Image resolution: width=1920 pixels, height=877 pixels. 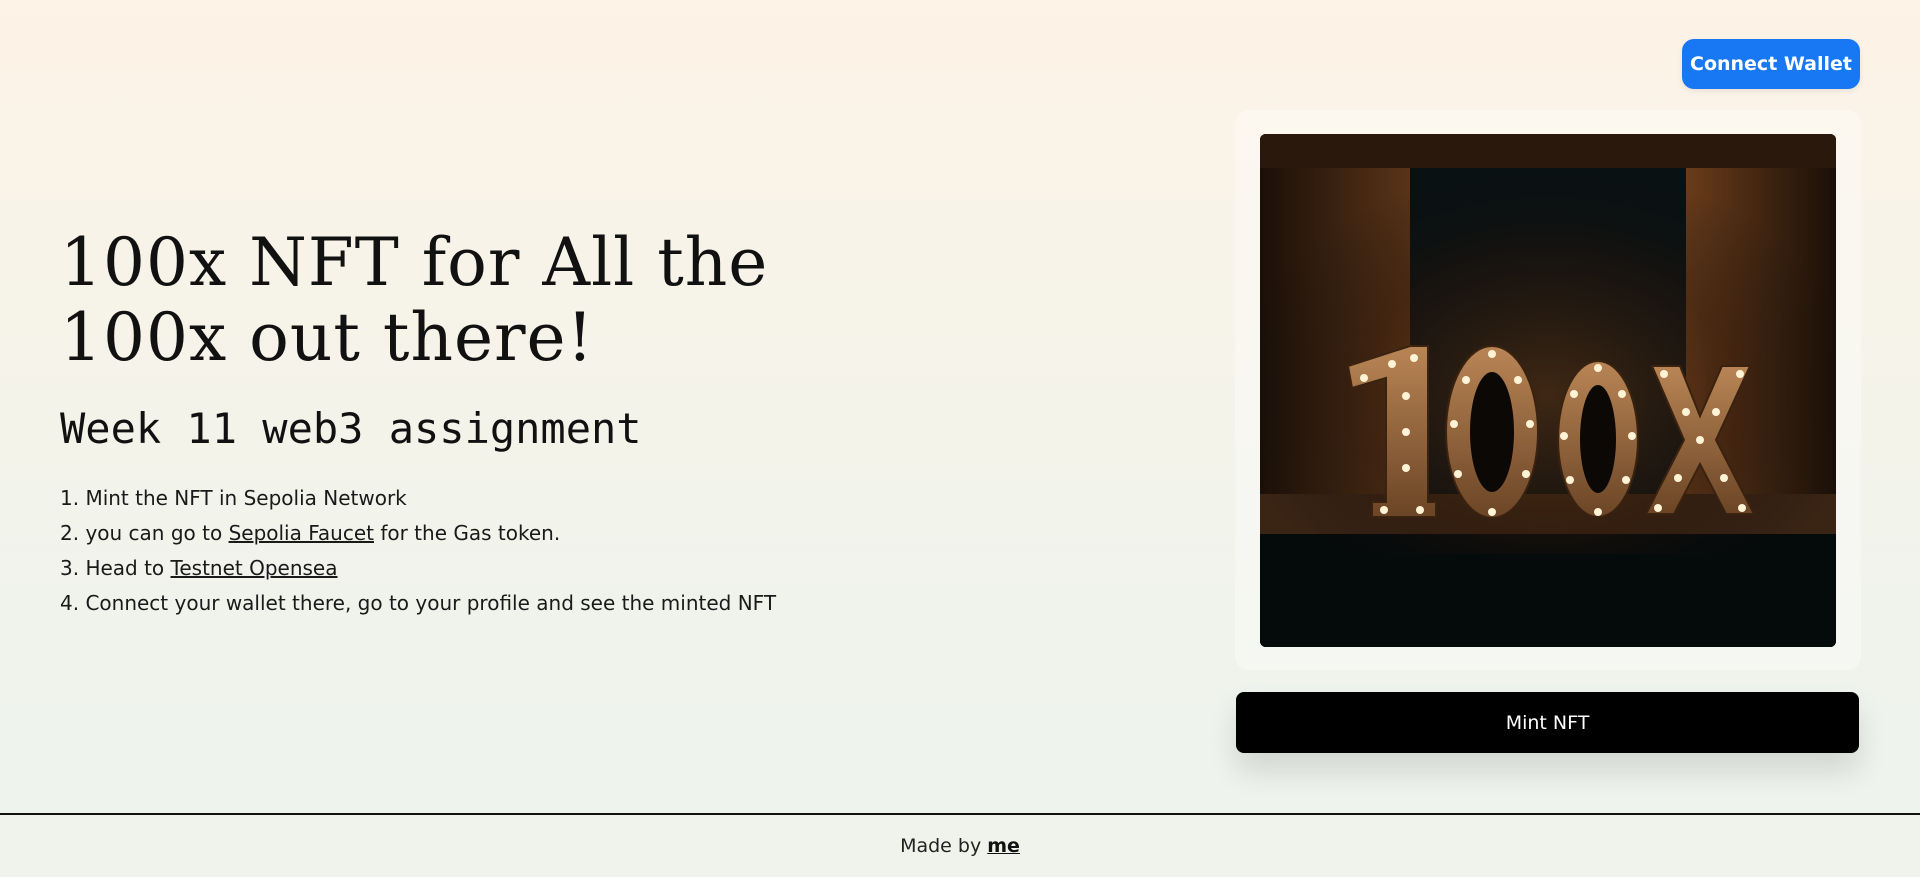 I want to click on footer: Made by me, so click(x=960, y=845).